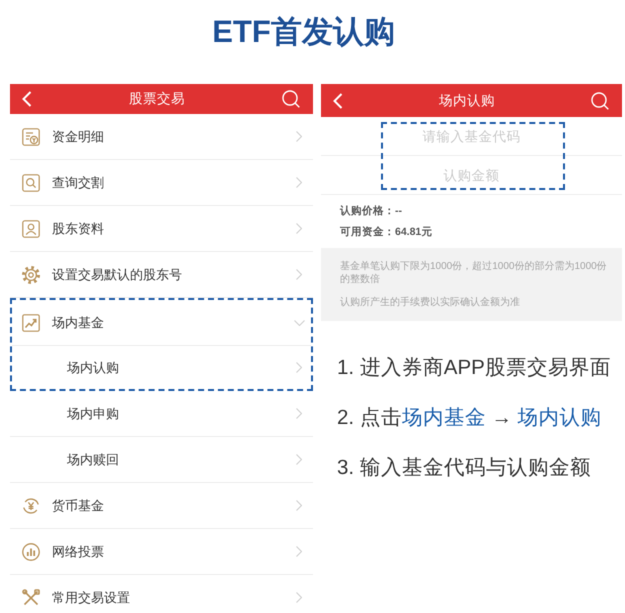  What do you see at coordinates (31, 505) in the screenshot?
I see `yen-coin-icon` at bounding box center [31, 505].